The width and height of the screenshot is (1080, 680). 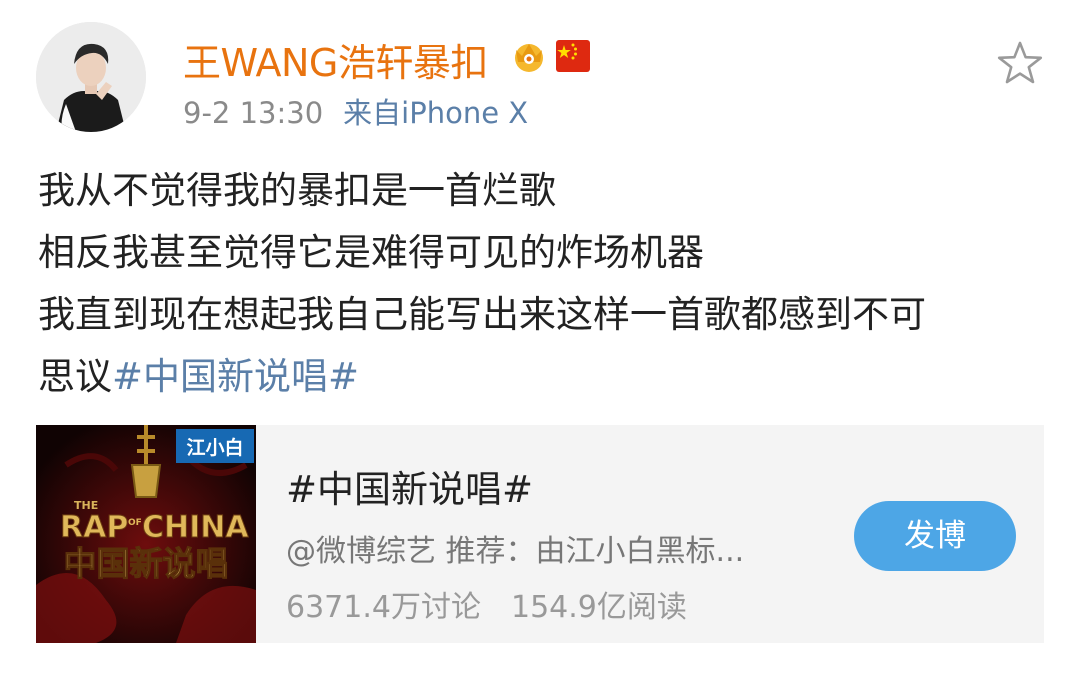 I want to click on topic-thumbnail: 江小白 THE RAP OF CHINA 中国新说唱, so click(x=146, y=534).